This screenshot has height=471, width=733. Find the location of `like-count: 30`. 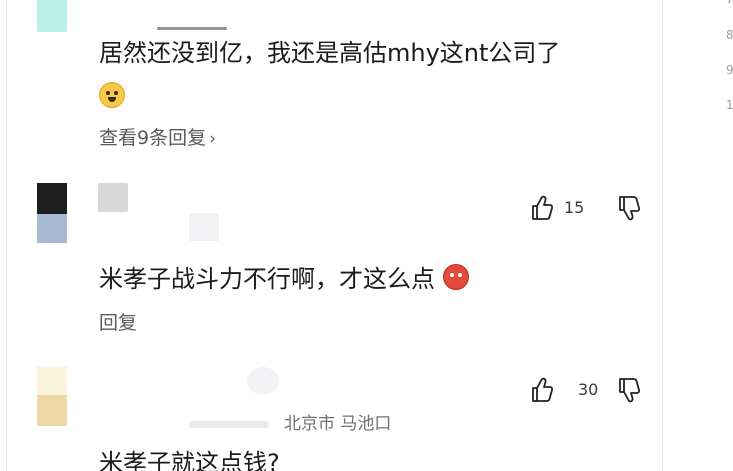

like-count: 30 is located at coordinates (588, 389).